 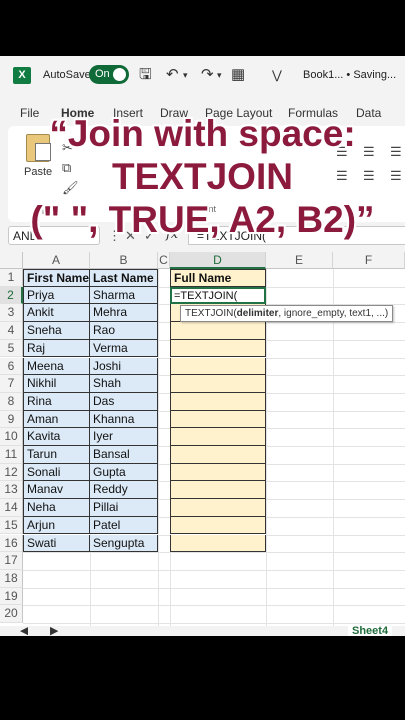 I want to click on cell-last-name: Reddy, so click(x=124, y=490).